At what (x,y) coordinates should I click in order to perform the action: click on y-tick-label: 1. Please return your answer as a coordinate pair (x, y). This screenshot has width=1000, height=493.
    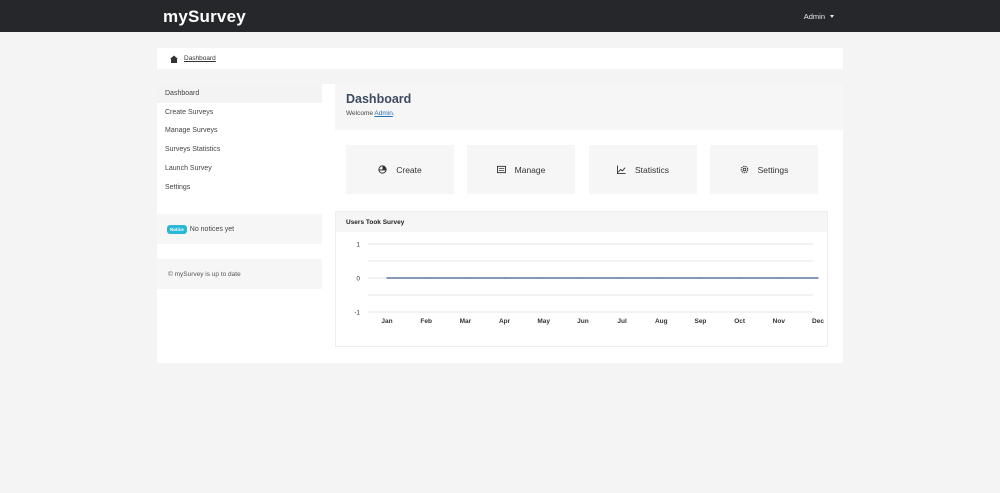
    Looking at the image, I should click on (358, 245).